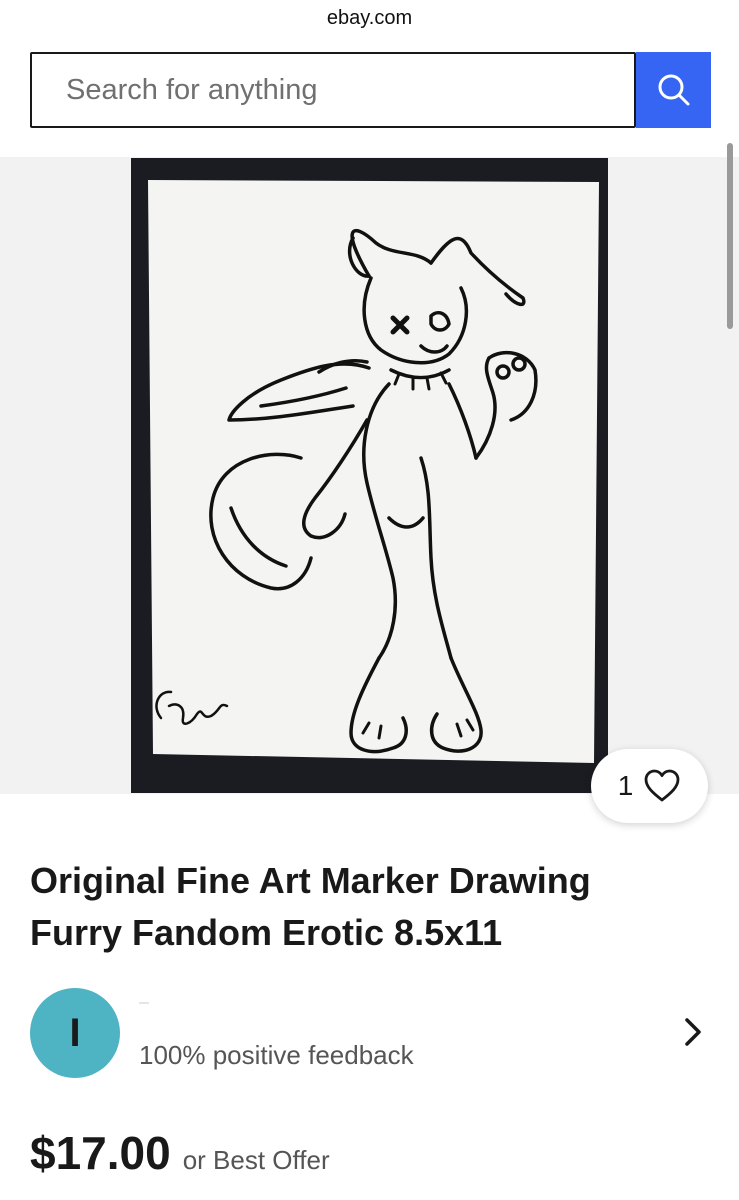  What do you see at coordinates (693, 1032) in the screenshot?
I see `chevron-right-icon` at bounding box center [693, 1032].